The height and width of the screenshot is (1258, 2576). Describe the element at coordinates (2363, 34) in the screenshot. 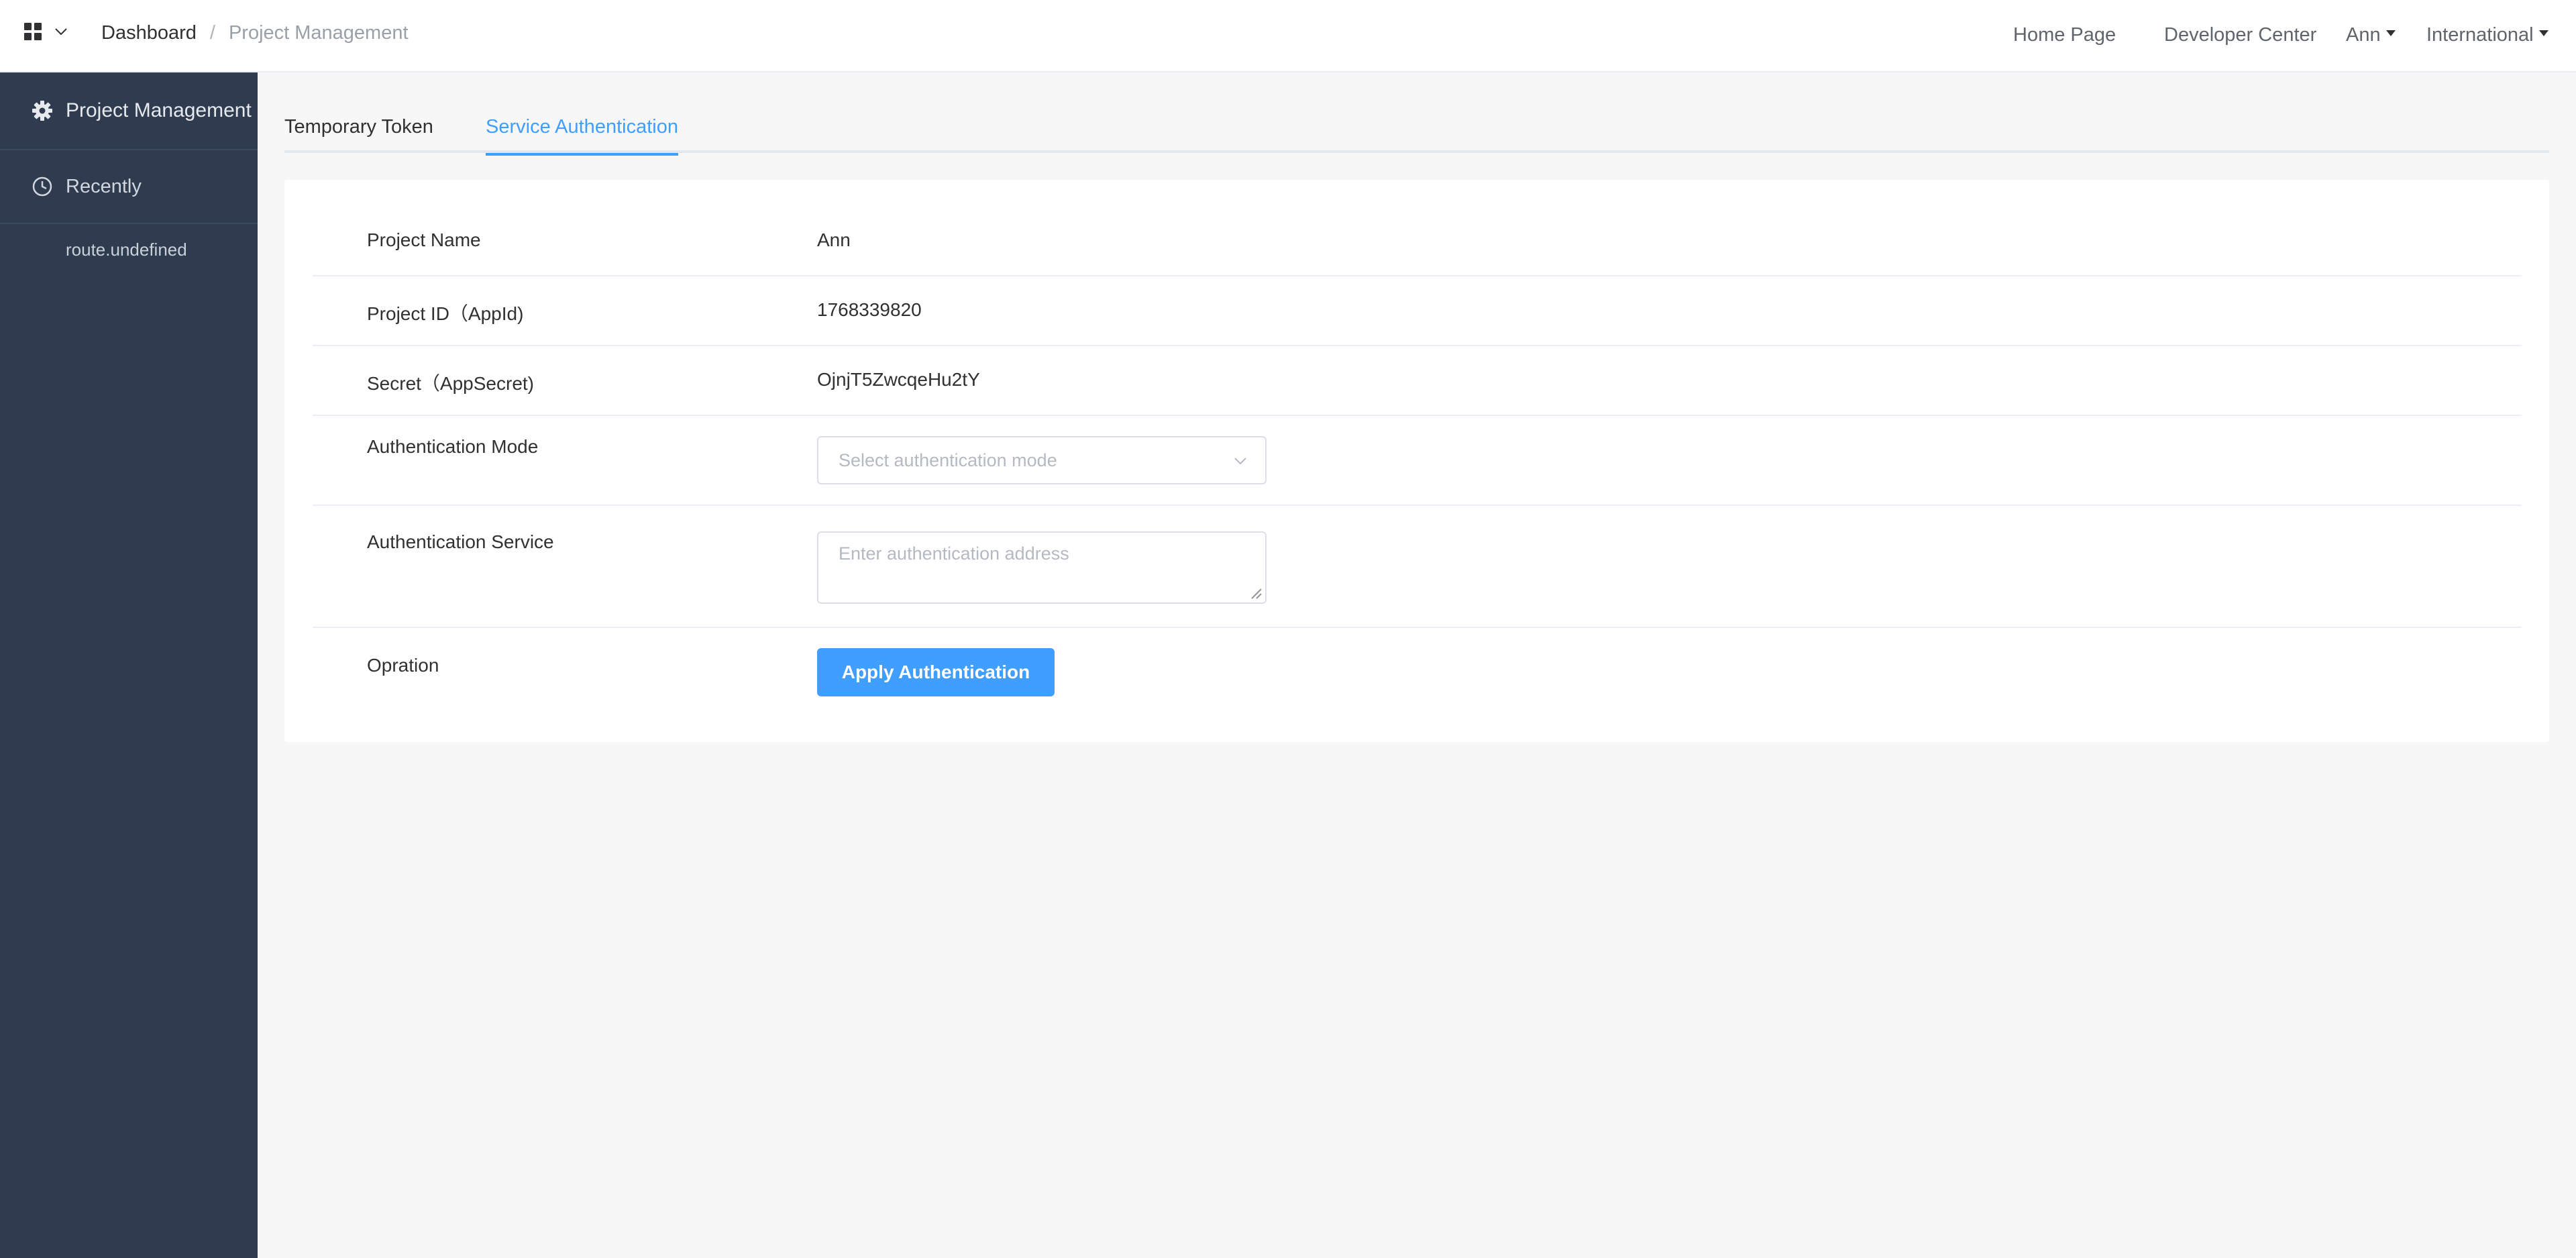

I see `user-name: Ann` at that location.